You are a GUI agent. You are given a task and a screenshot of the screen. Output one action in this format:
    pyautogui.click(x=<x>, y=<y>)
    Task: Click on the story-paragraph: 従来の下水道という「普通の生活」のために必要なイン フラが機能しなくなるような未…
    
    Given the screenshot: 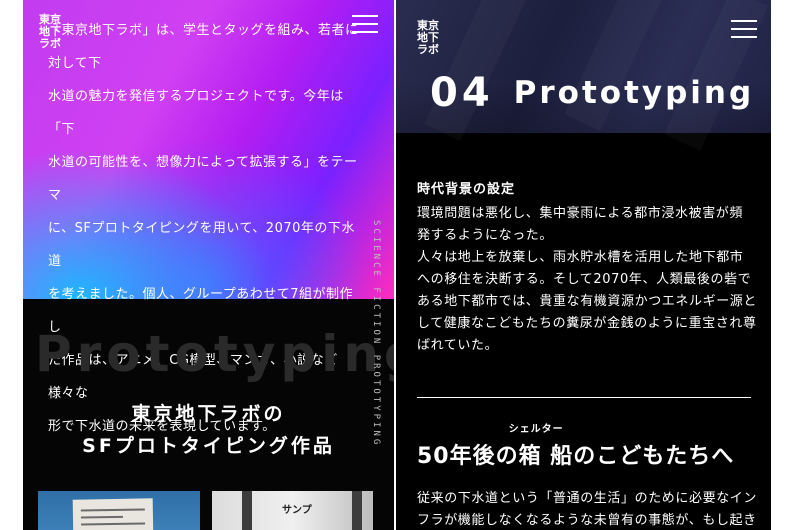 What is the action you would take?
    pyautogui.click(x=587, y=509)
    